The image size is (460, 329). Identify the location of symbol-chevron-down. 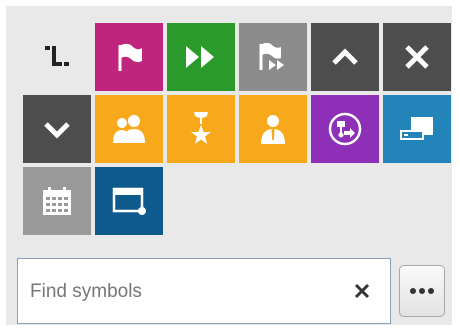
(57, 129).